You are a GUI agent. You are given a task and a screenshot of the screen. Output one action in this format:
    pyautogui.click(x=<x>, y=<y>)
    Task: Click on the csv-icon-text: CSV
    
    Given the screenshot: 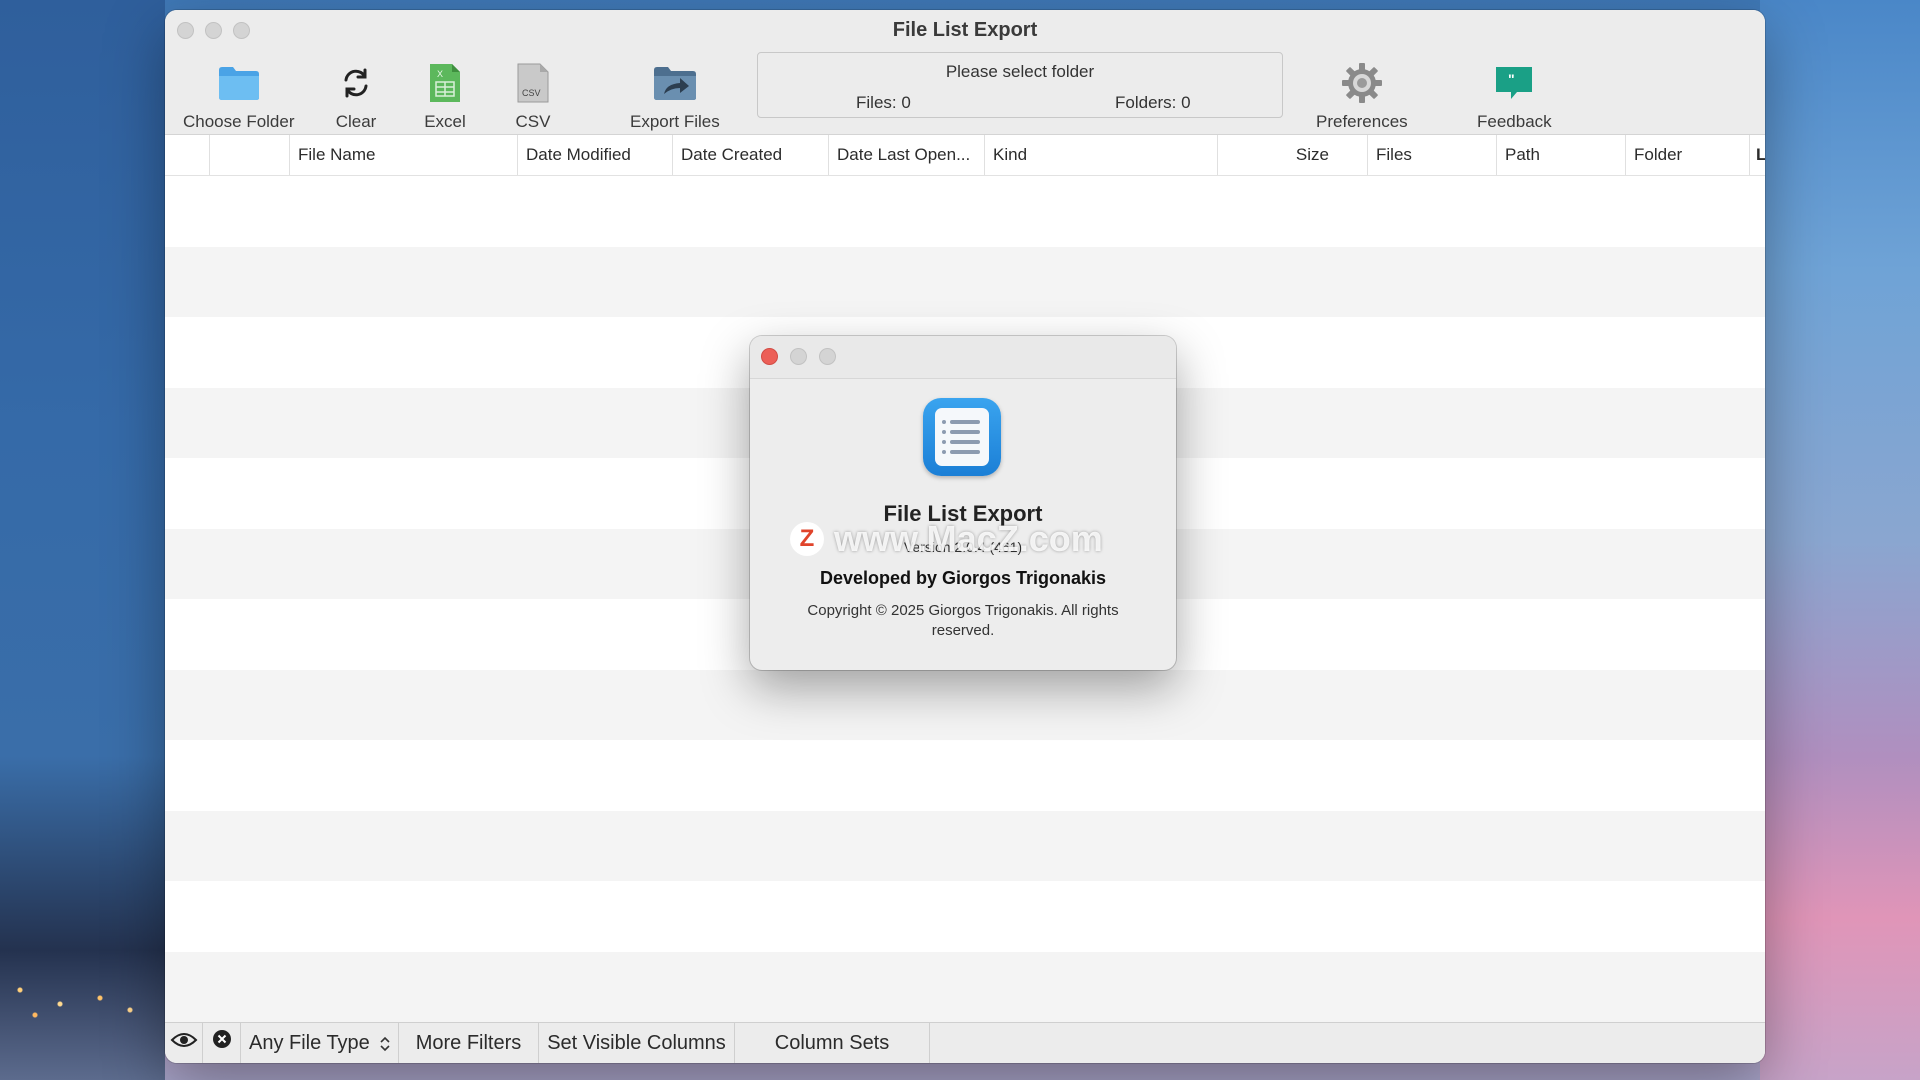 What is the action you would take?
    pyautogui.click(x=531, y=93)
    